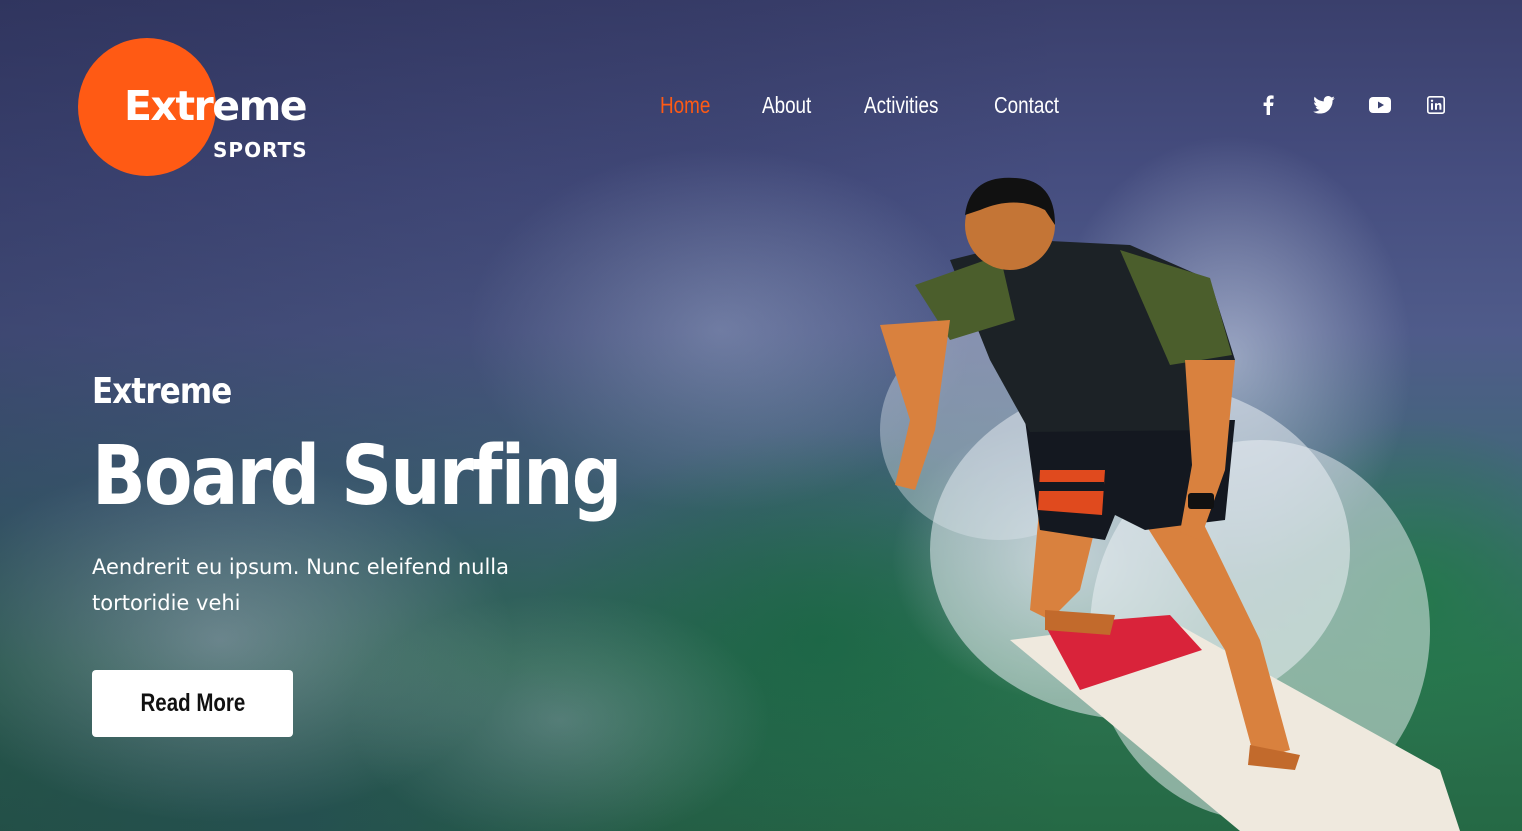 The width and height of the screenshot is (1522, 831). What do you see at coordinates (1324, 105) in the screenshot?
I see `twitter-icon` at bounding box center [1324, 105].